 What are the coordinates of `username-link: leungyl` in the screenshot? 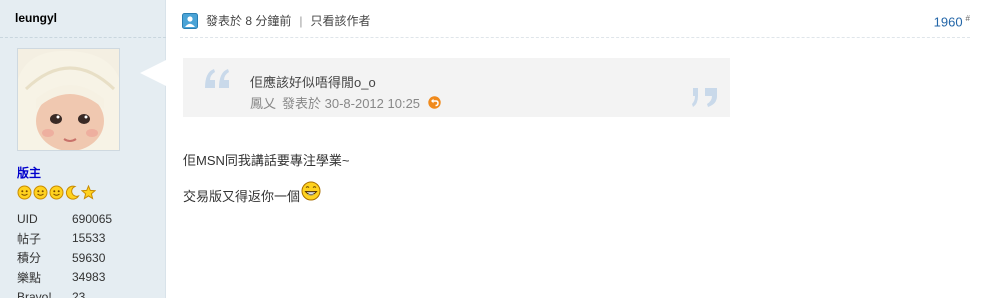 It's located at (36, 18).